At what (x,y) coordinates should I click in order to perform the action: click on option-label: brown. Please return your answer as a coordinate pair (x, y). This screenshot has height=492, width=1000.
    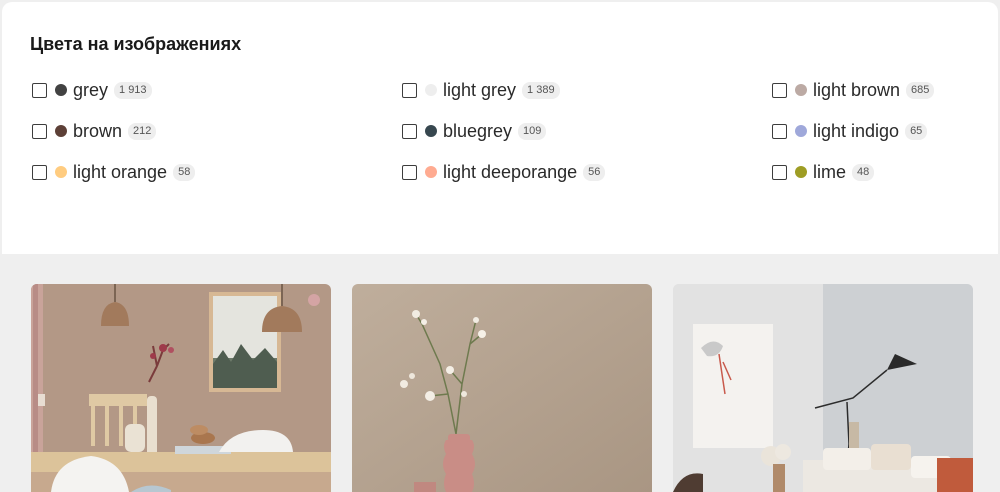
    Looking at the image, I should click on (98, 130).